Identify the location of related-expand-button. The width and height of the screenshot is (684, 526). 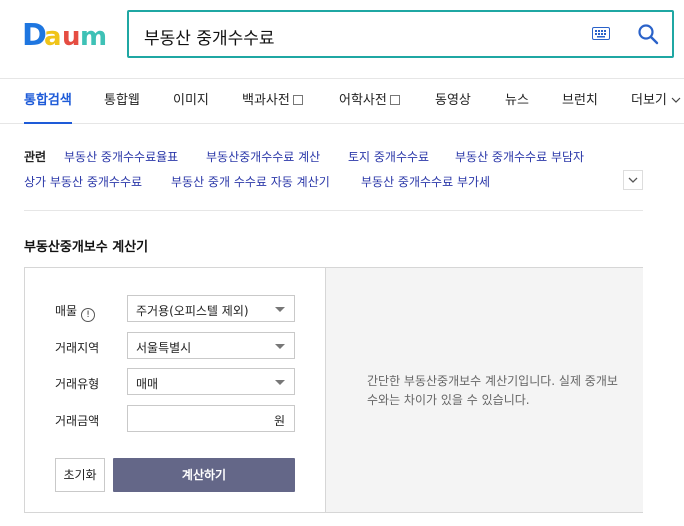
(633, 180).